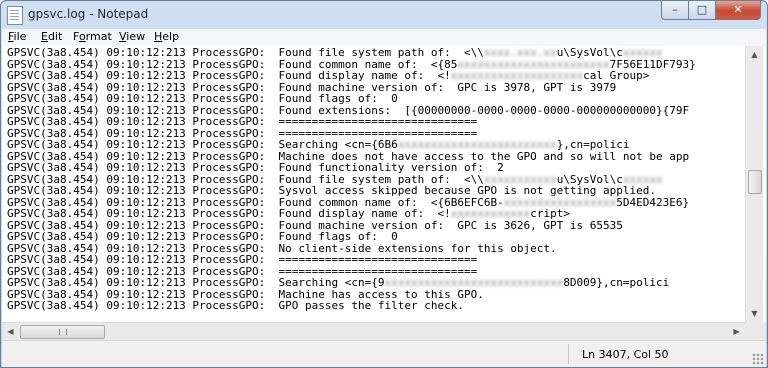 The height and width of the screenshot is (368, 768). Describe the element at coordinates (616, 283) in the screenshot. I see `log-text-segment: 8D009},cn=polici` at that location.